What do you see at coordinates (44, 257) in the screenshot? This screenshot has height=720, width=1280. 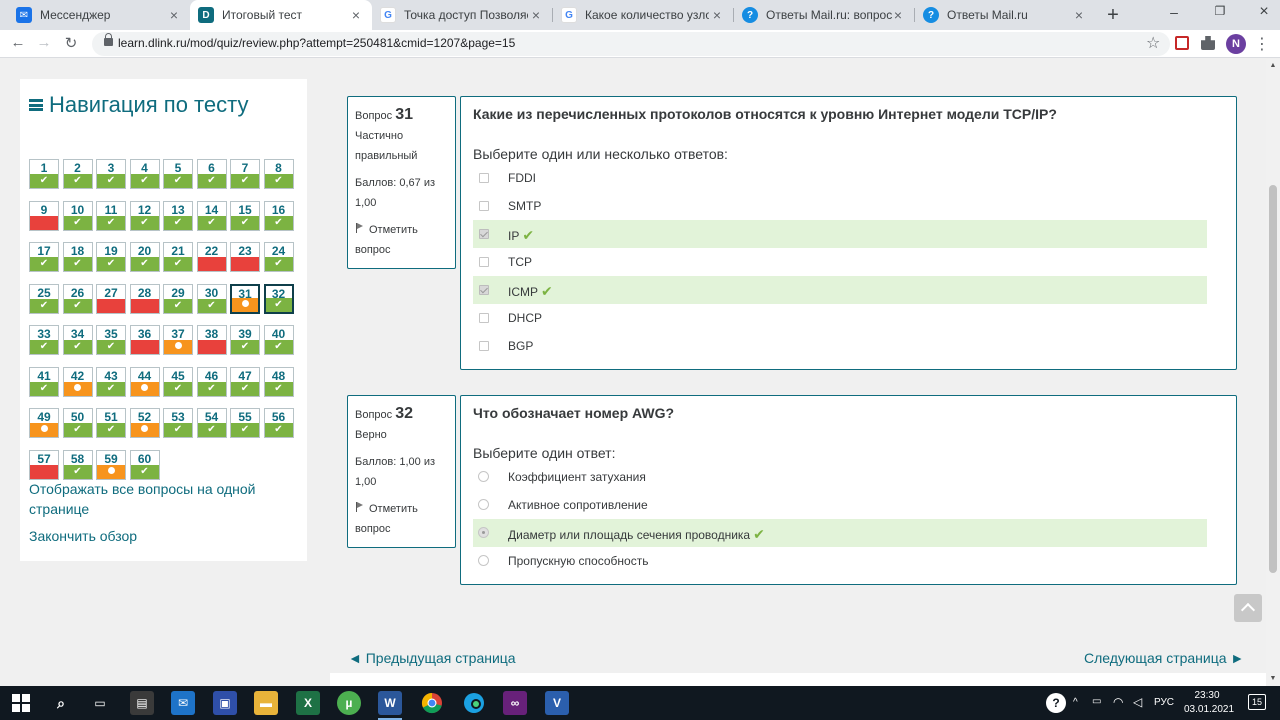 I see `question-nav-button: 17 ✔` at bounding box center [44, 257].